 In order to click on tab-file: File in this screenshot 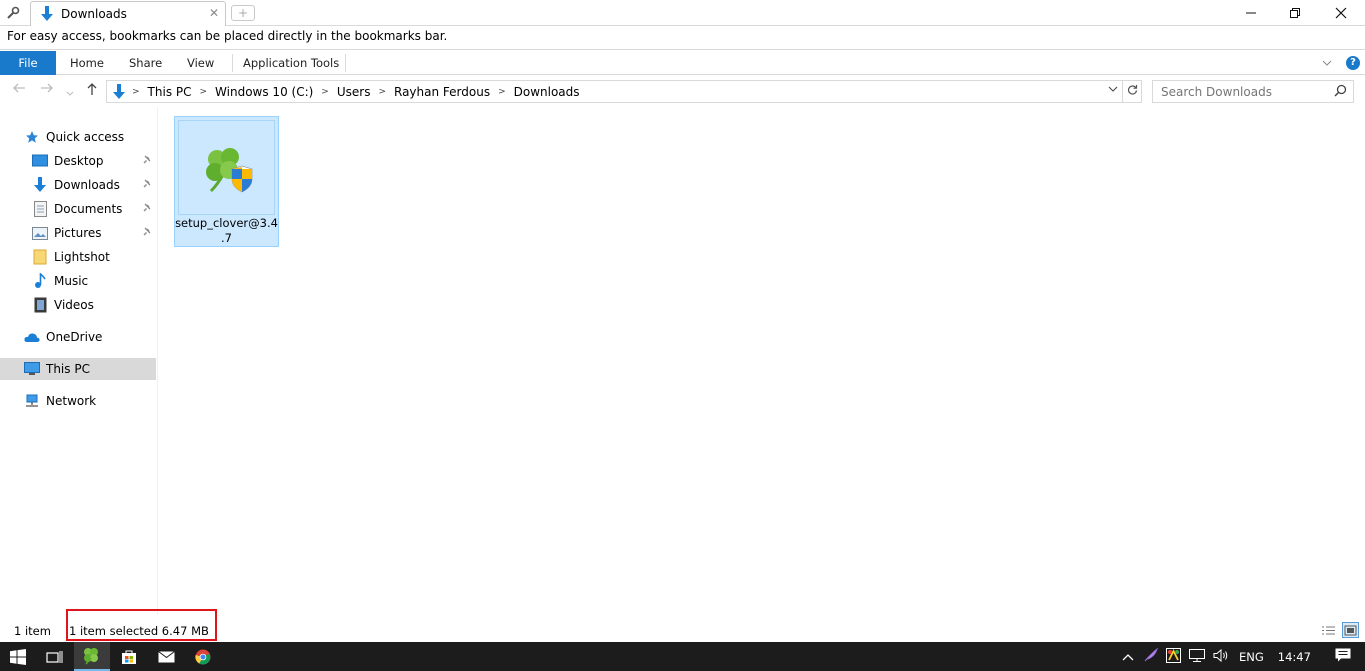, I will do `click(28, 63)`.